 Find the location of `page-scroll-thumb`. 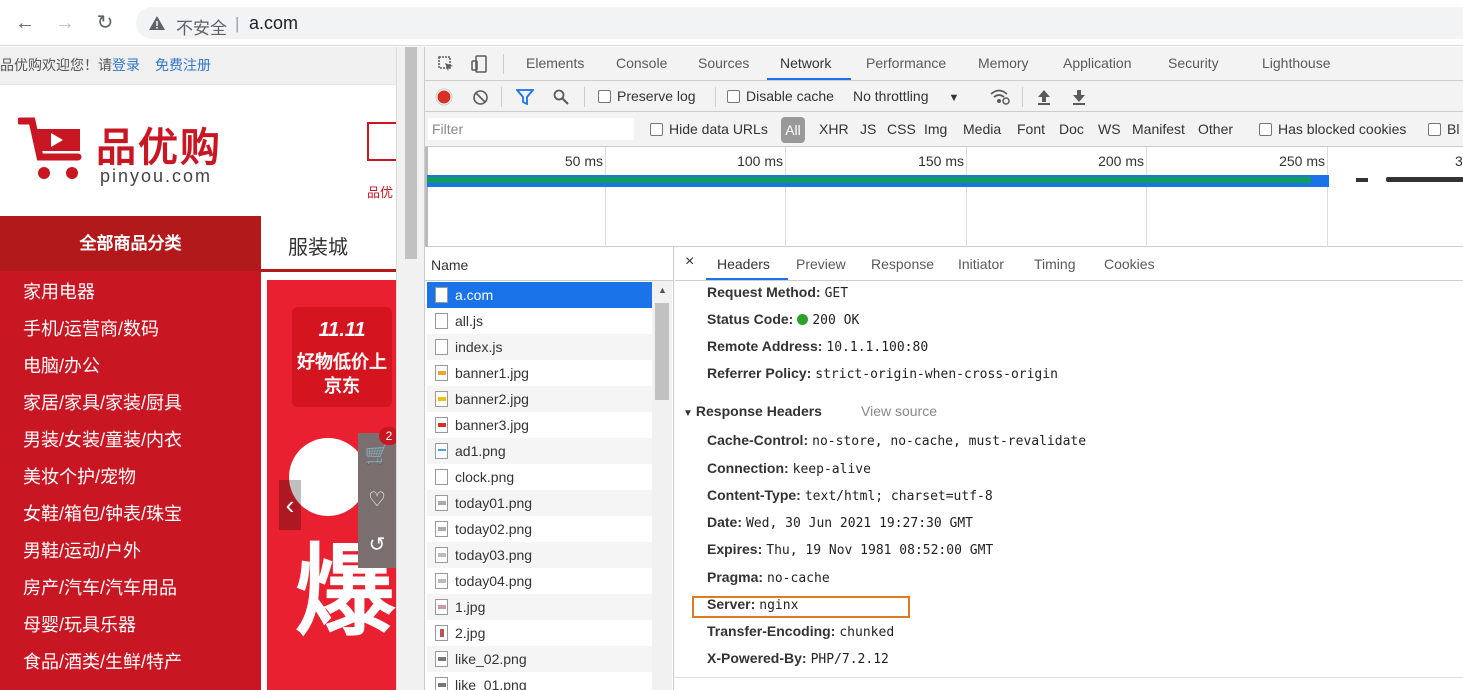

page-scroll-thumb is located at coordinates (411, 153).